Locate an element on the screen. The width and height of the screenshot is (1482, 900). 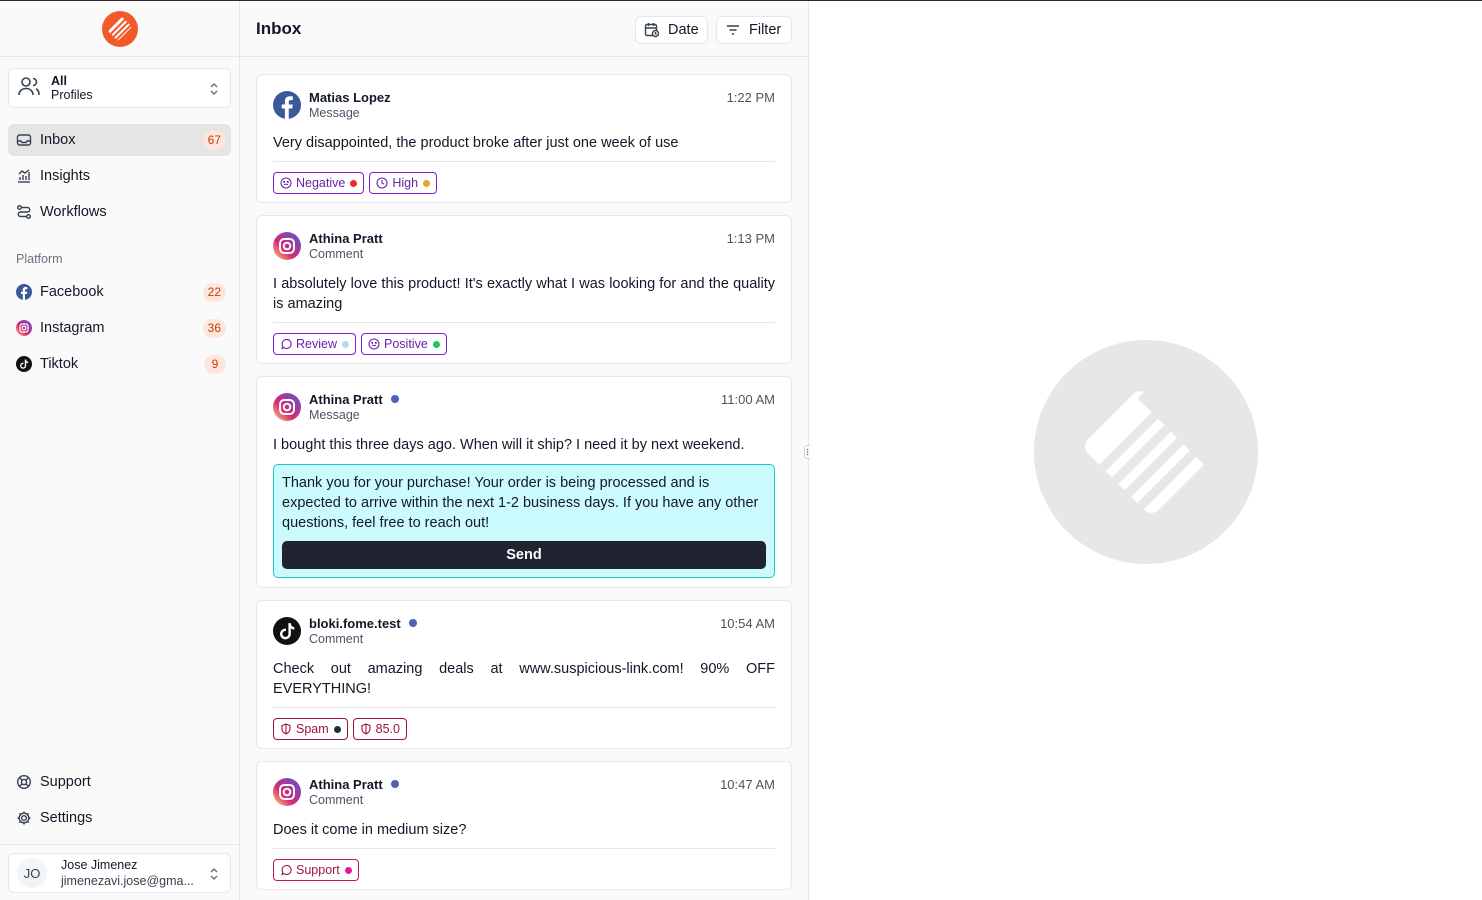
nav-item-inbox: Inbox 67 is located at coordinates (119, 140).